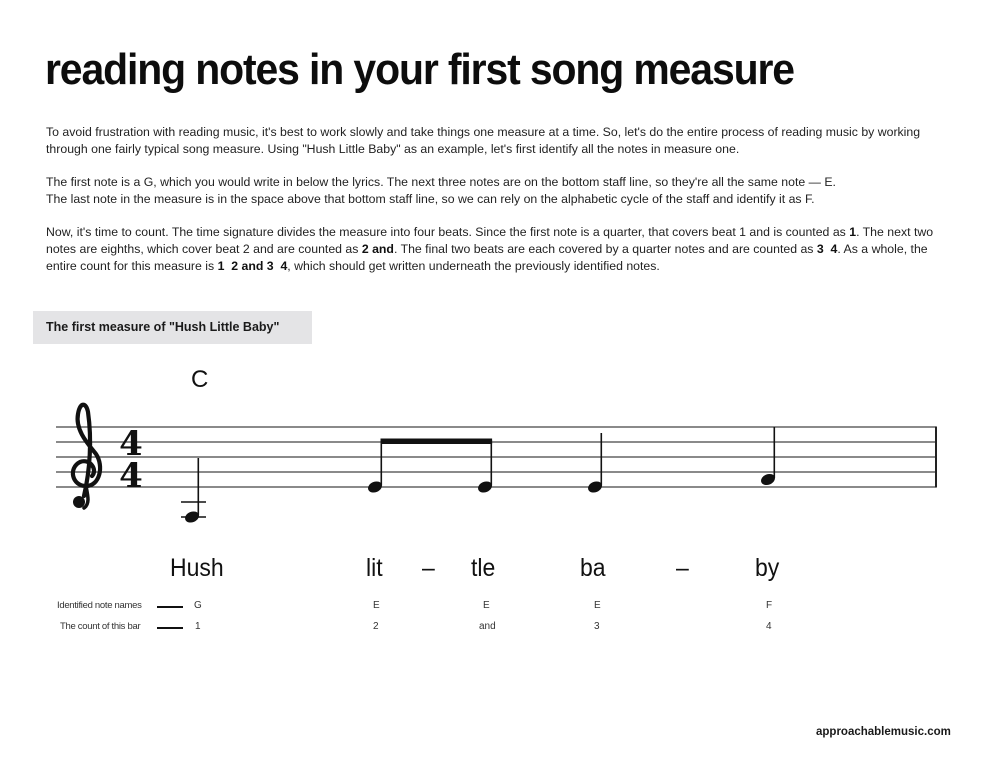 The width and height of the screenshot is (1000, 773). Describe the element at coordinates (198, 605) in the screenshot. I see `note-name-cell: G` at that location.